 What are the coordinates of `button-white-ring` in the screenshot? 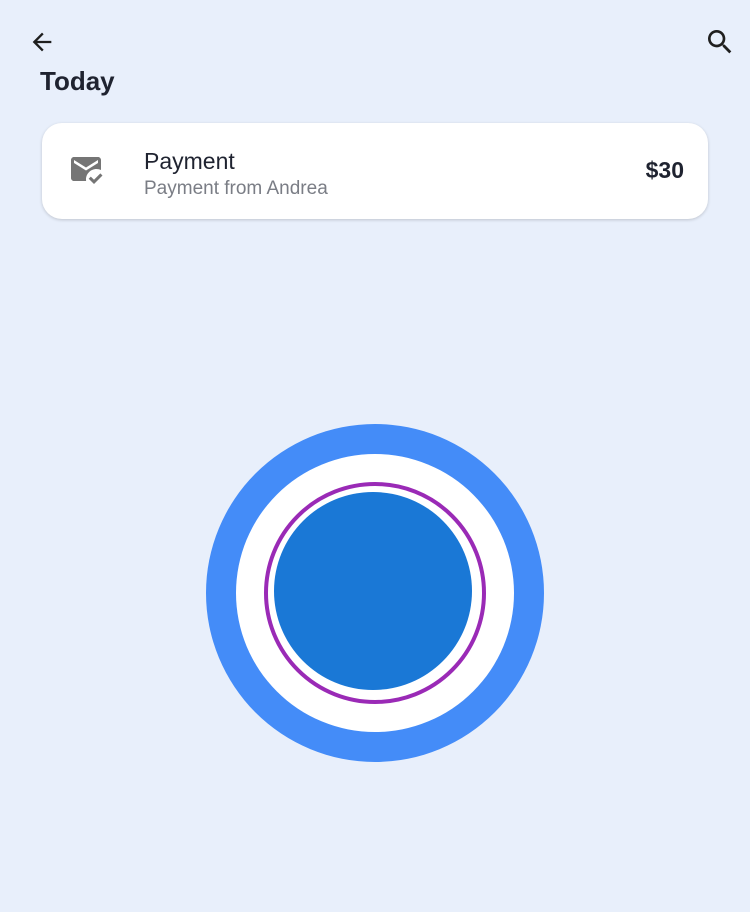 It's located at (375, 593).